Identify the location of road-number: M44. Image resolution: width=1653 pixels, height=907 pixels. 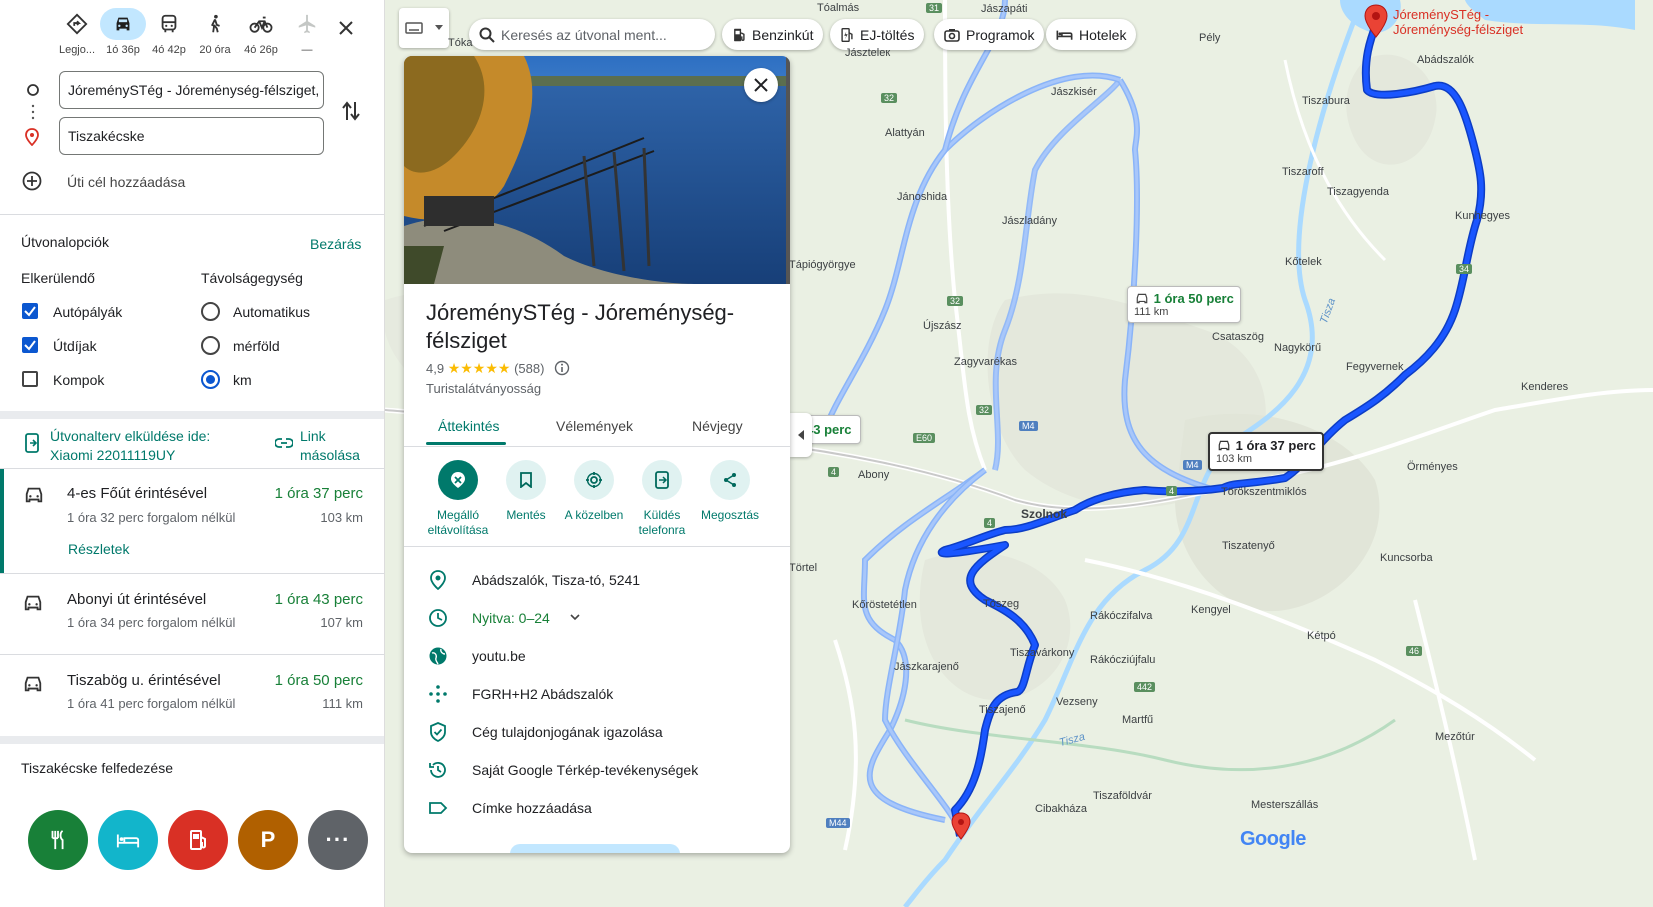
(838, 823).